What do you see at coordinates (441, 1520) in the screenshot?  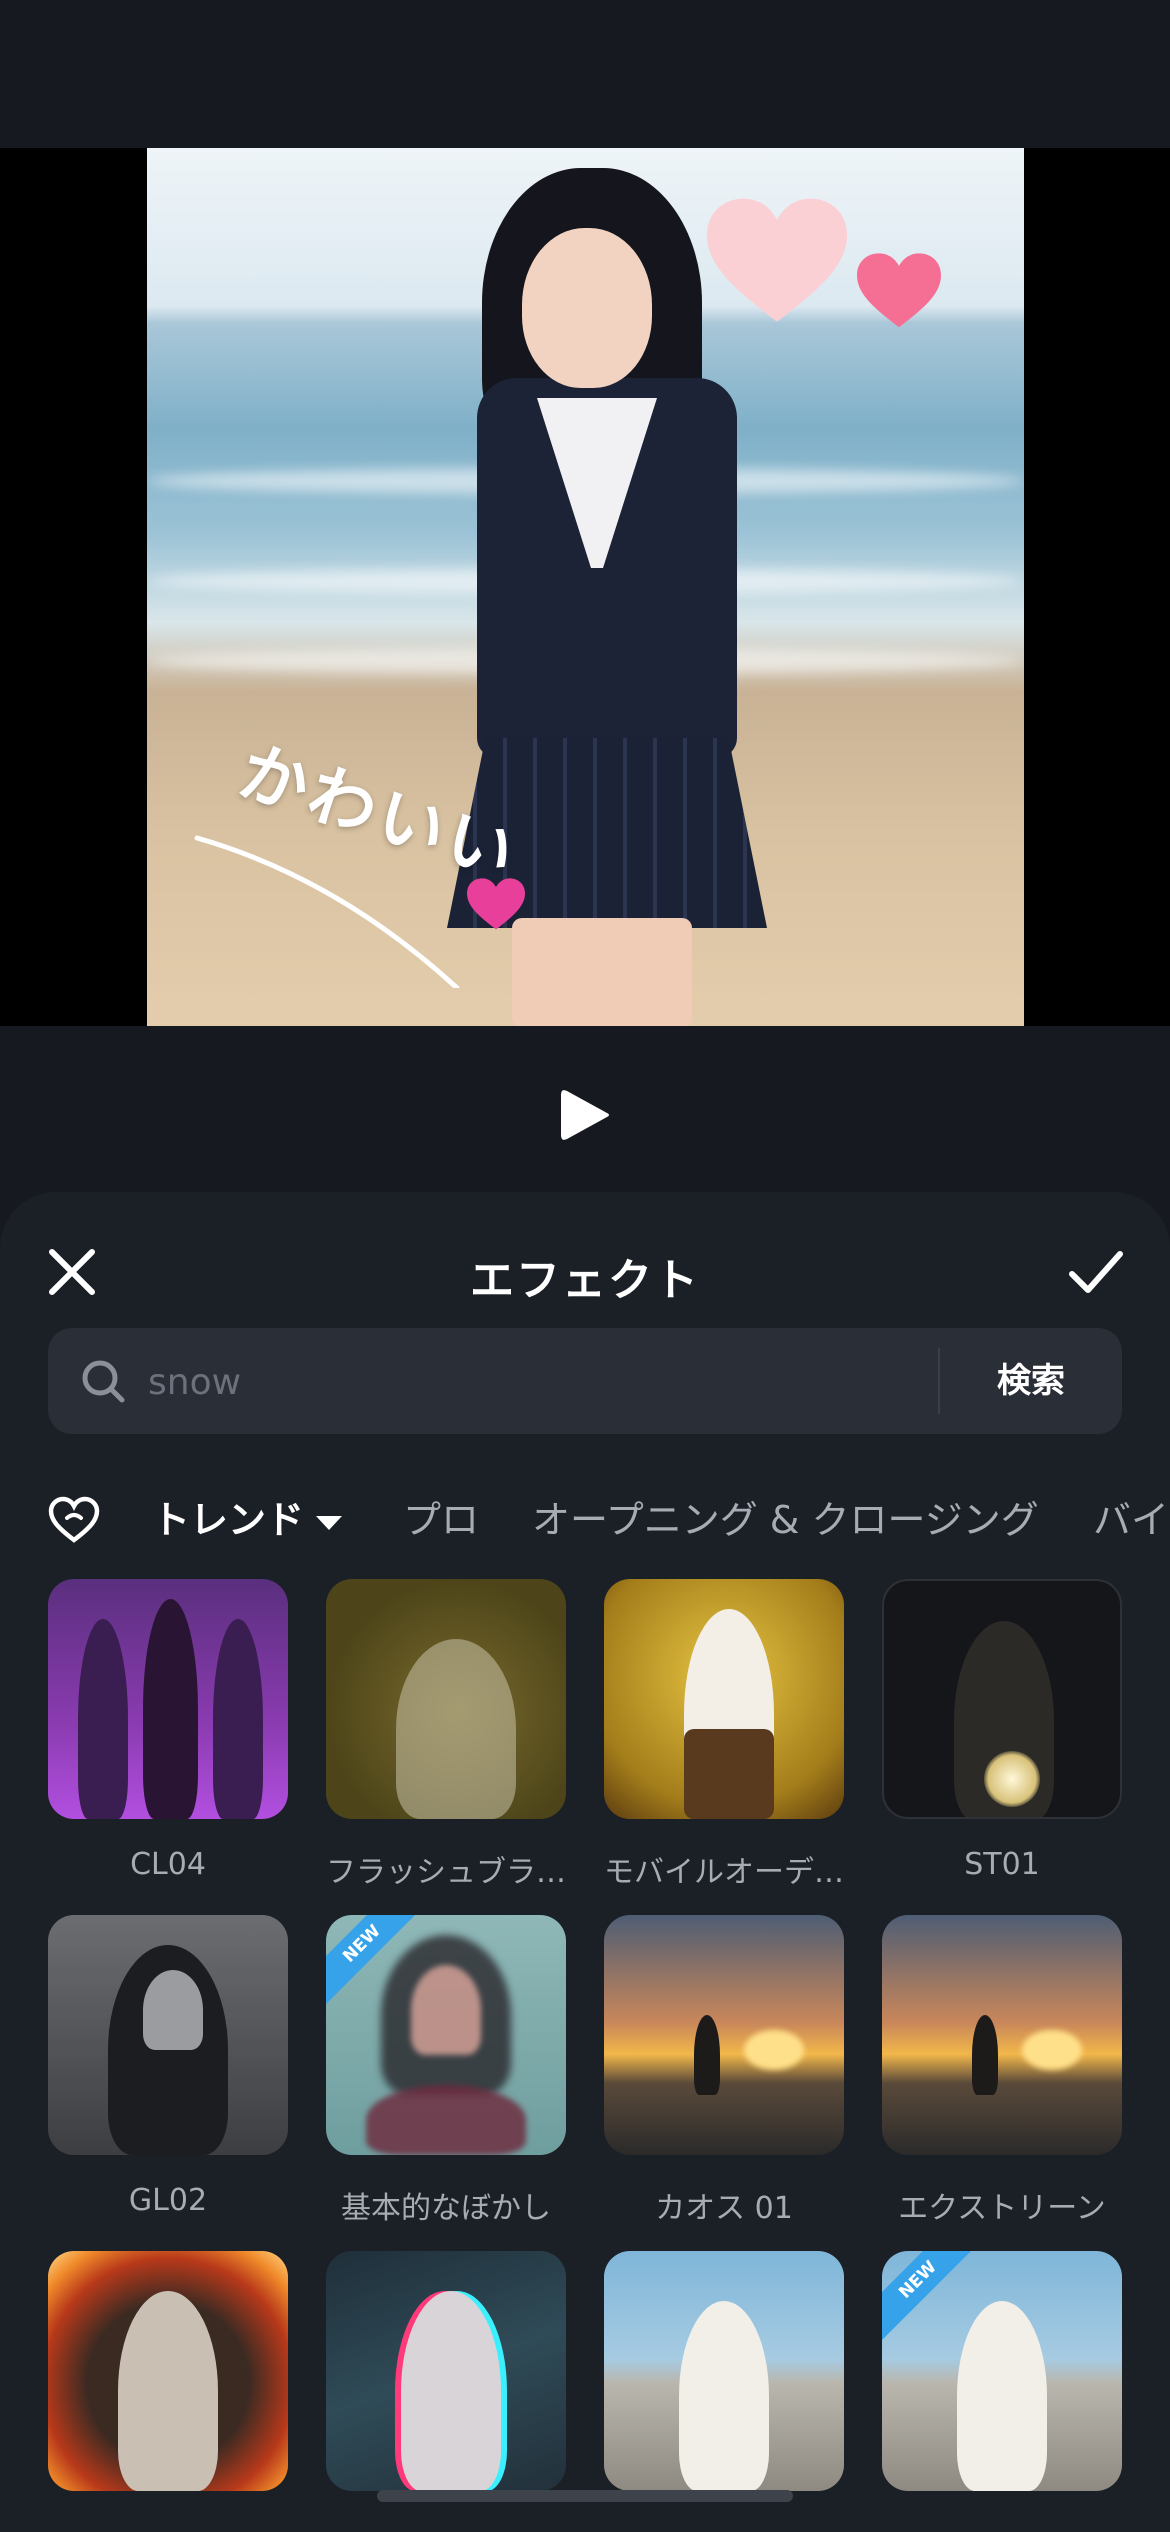 I see `tab-pro: プロ` at bounding box center [441, 1520].